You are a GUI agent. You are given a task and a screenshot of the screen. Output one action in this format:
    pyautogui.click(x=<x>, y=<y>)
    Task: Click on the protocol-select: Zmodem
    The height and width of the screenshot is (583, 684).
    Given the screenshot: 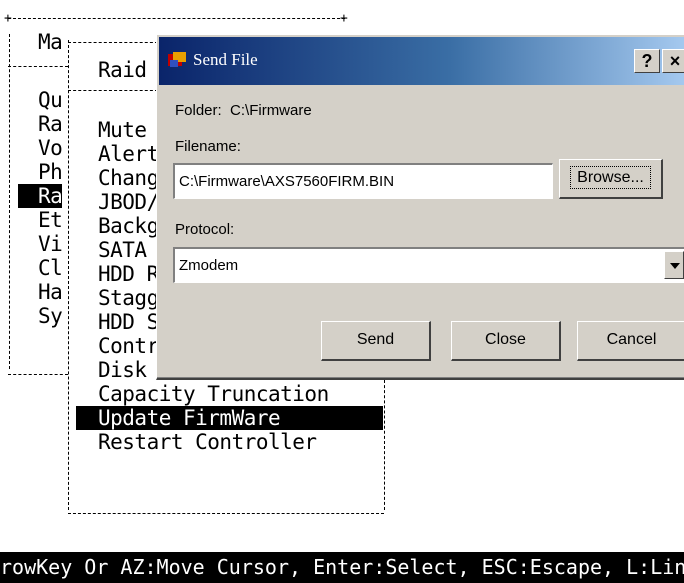 What is the action you would take?
    pyautogui.click(x=428, y=265)
    